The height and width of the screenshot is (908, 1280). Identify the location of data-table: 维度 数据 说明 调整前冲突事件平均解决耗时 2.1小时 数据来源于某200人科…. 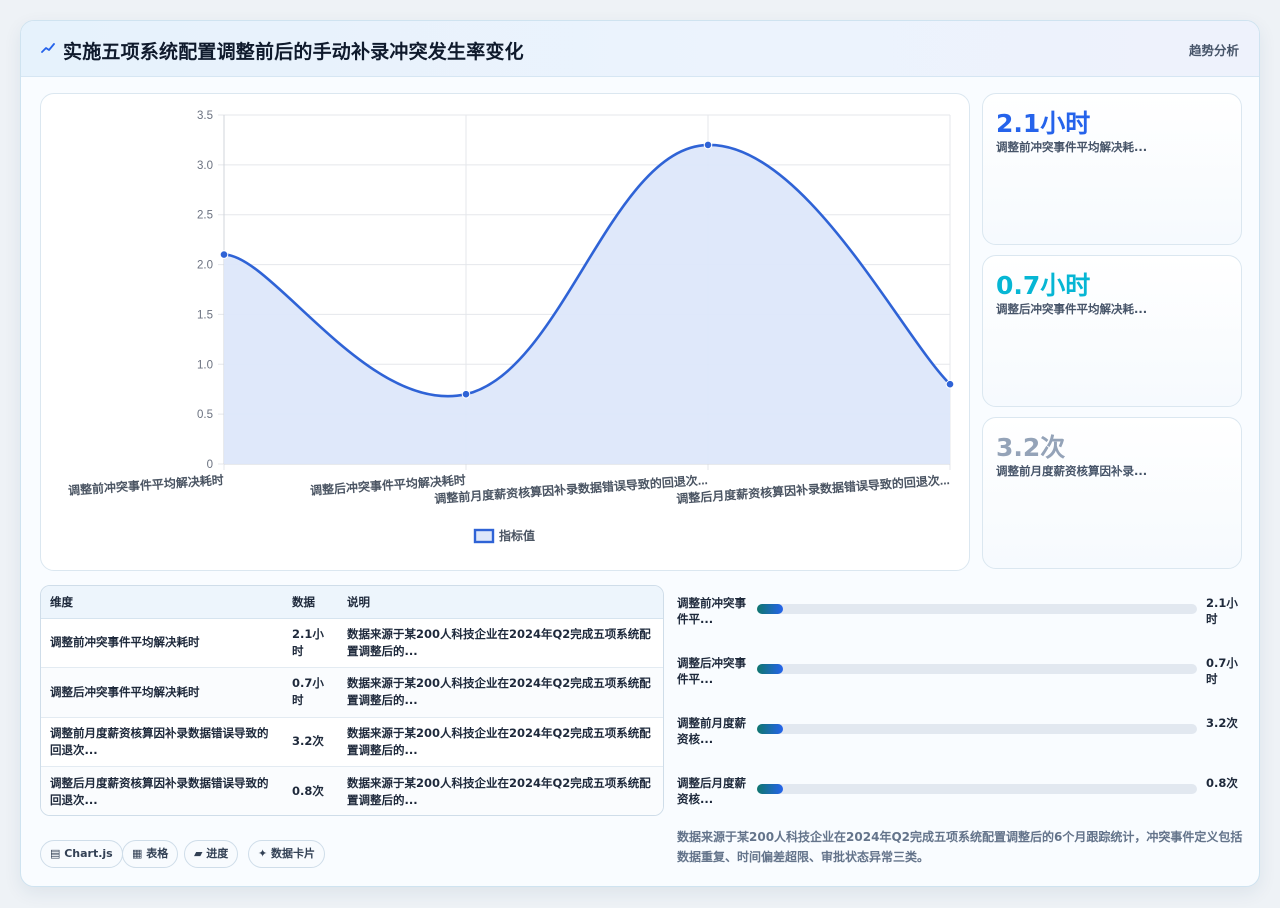
(352, 700).